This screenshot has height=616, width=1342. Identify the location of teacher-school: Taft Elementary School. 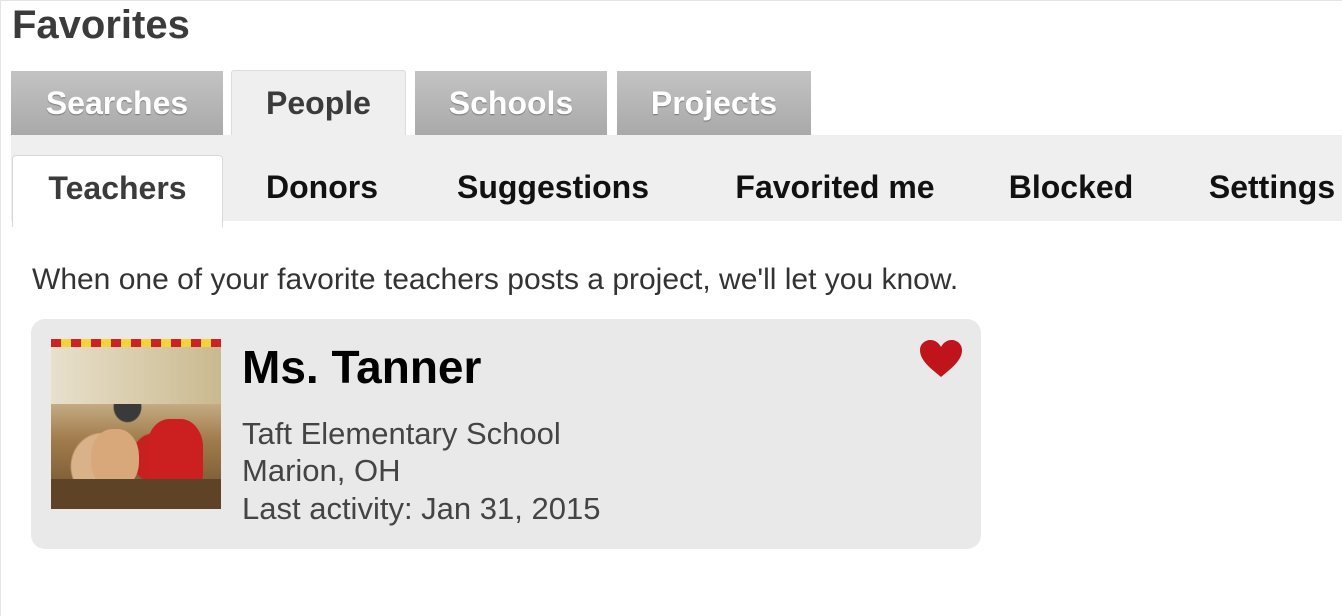
(401, 433).